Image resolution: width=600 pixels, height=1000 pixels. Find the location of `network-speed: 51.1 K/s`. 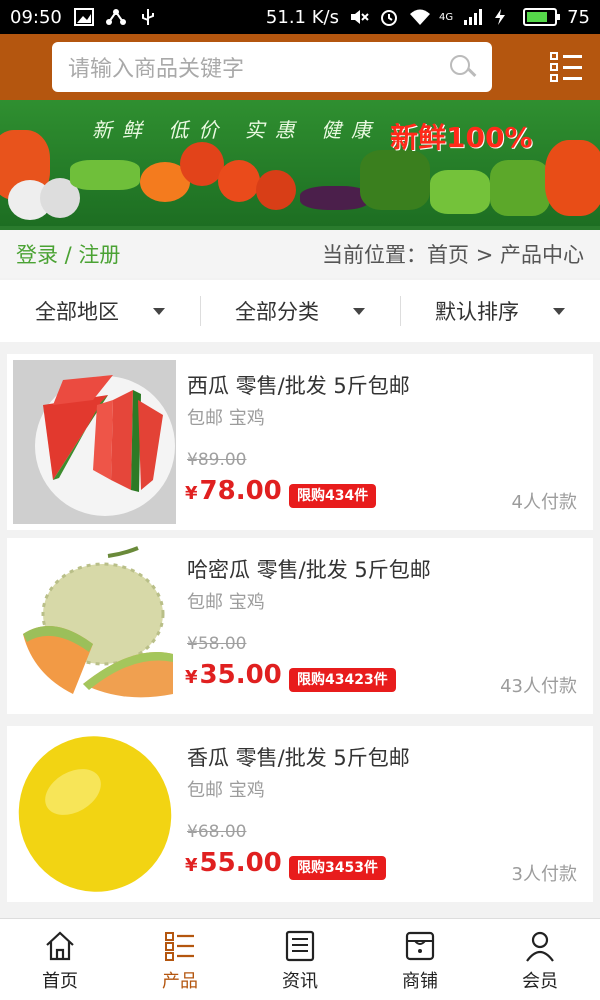

network-speed: 51.1 K/s is located at coordinates (302, 17).